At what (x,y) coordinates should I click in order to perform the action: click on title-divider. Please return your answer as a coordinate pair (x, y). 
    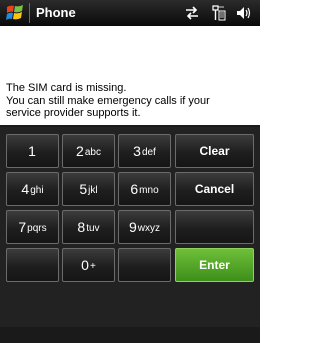
    Looking at the image, I should click on (29, 13).